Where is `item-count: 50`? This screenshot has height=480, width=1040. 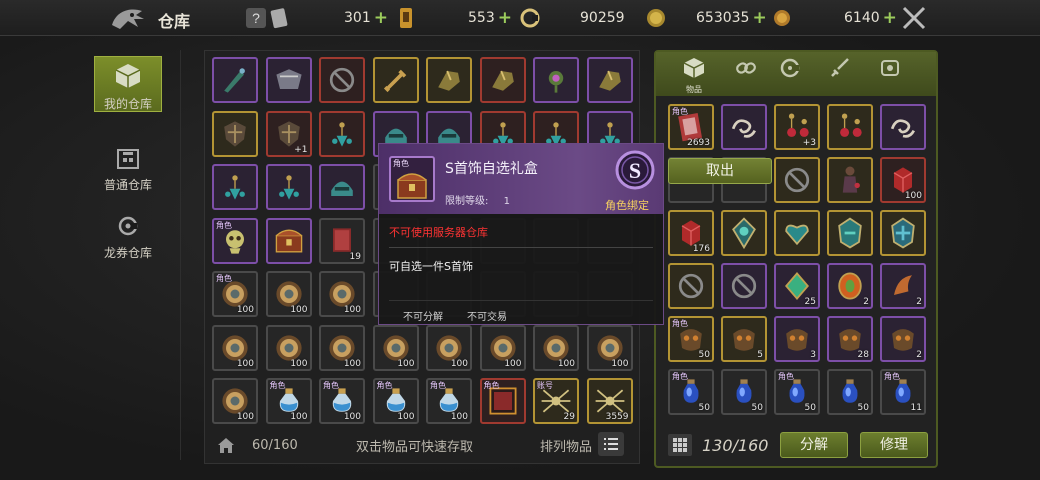
item-count: 50 is located at coordinates (704, 355).